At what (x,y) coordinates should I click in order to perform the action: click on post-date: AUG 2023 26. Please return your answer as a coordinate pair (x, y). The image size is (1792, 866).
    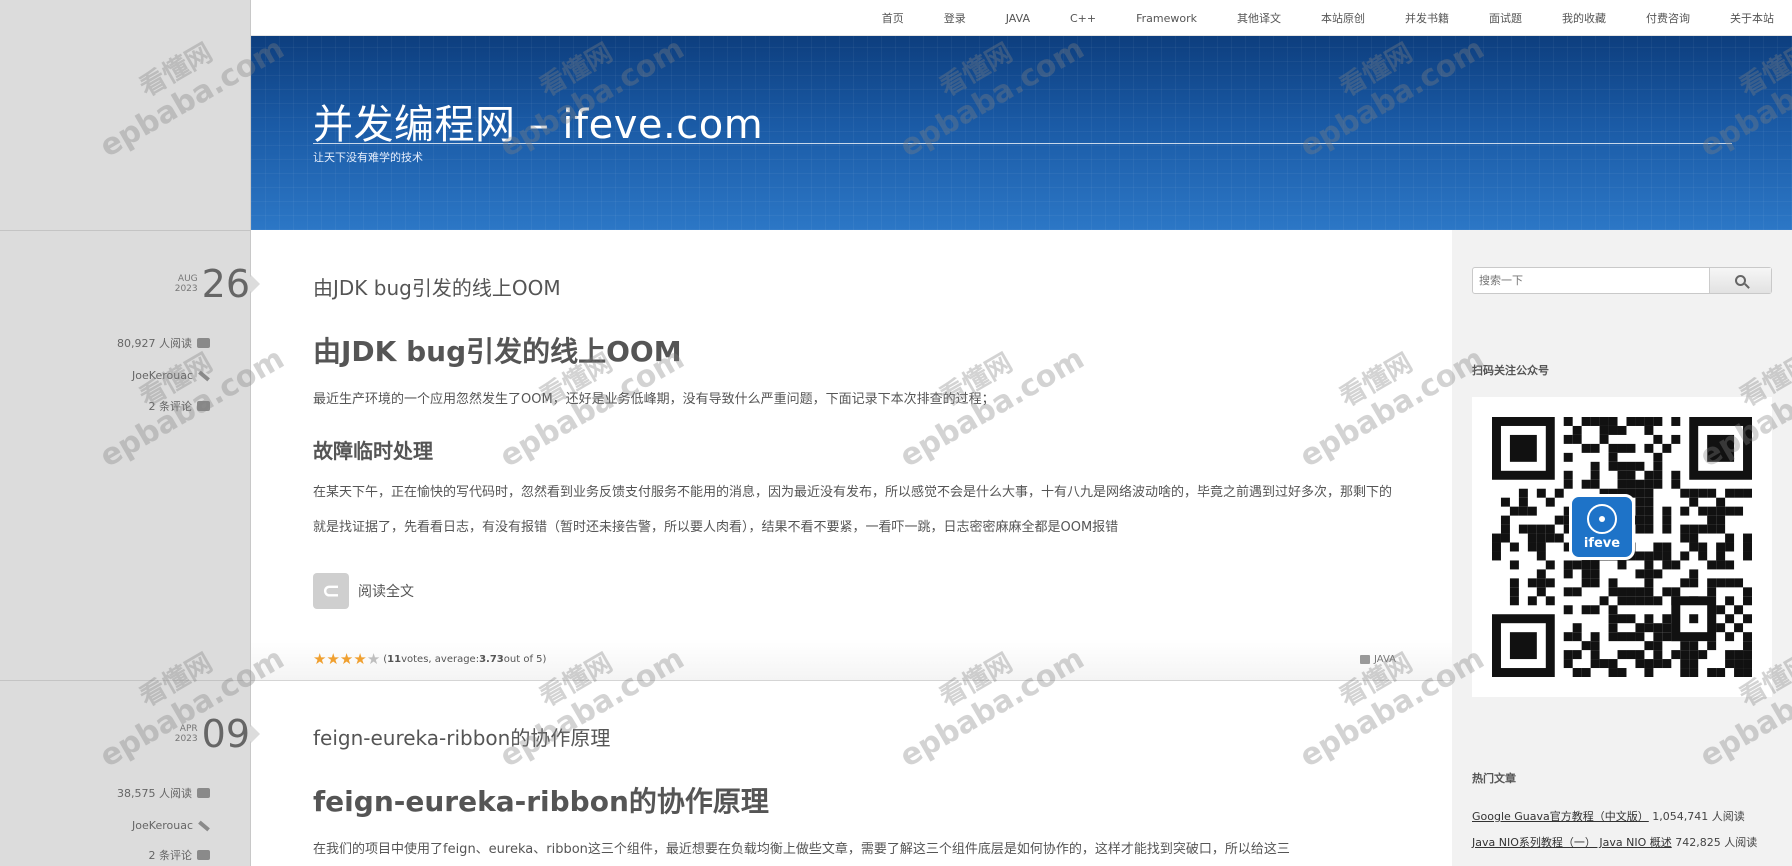
    Looking at the image, I should click on (140, 284).